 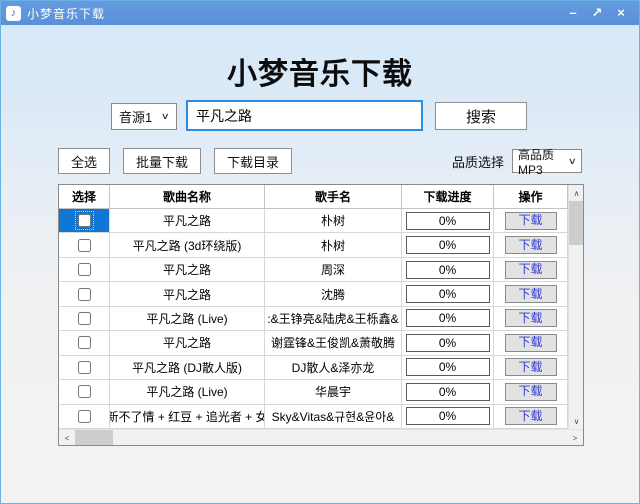 I want to click on artist-name-cell: Sky&Vitas&규현&윤아&, so click(x=333, y=416).